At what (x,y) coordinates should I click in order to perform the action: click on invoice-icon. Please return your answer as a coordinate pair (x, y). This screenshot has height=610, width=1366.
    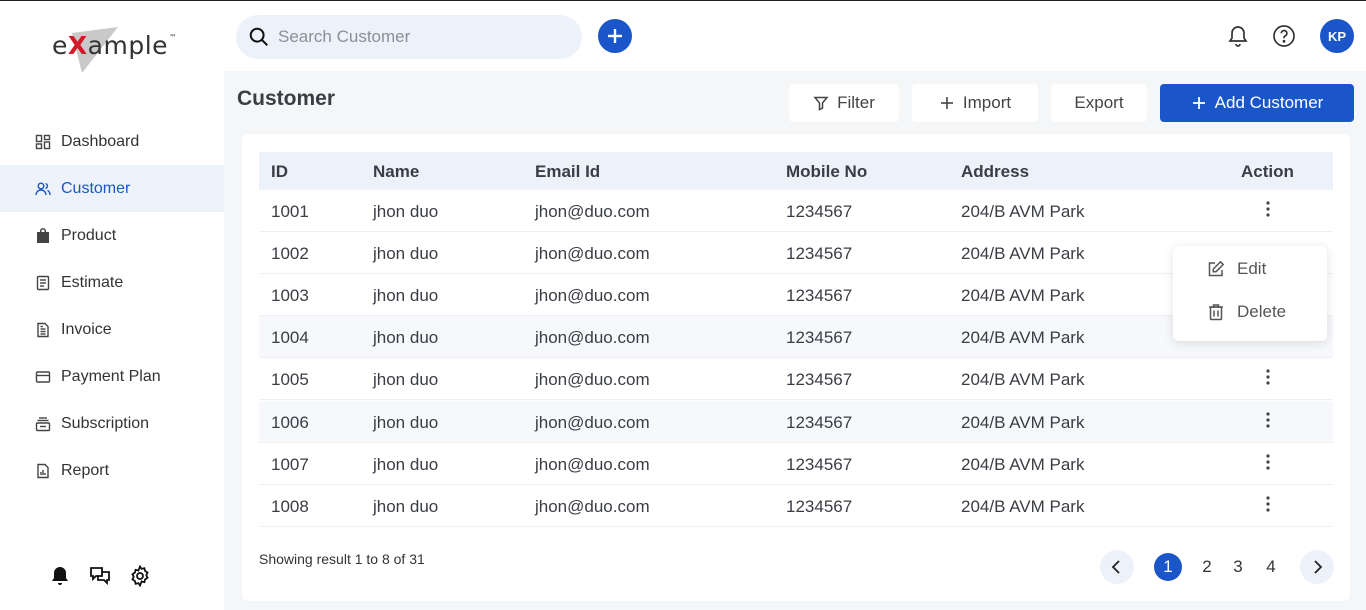
    Looking at the image, I should click on (43, 329).